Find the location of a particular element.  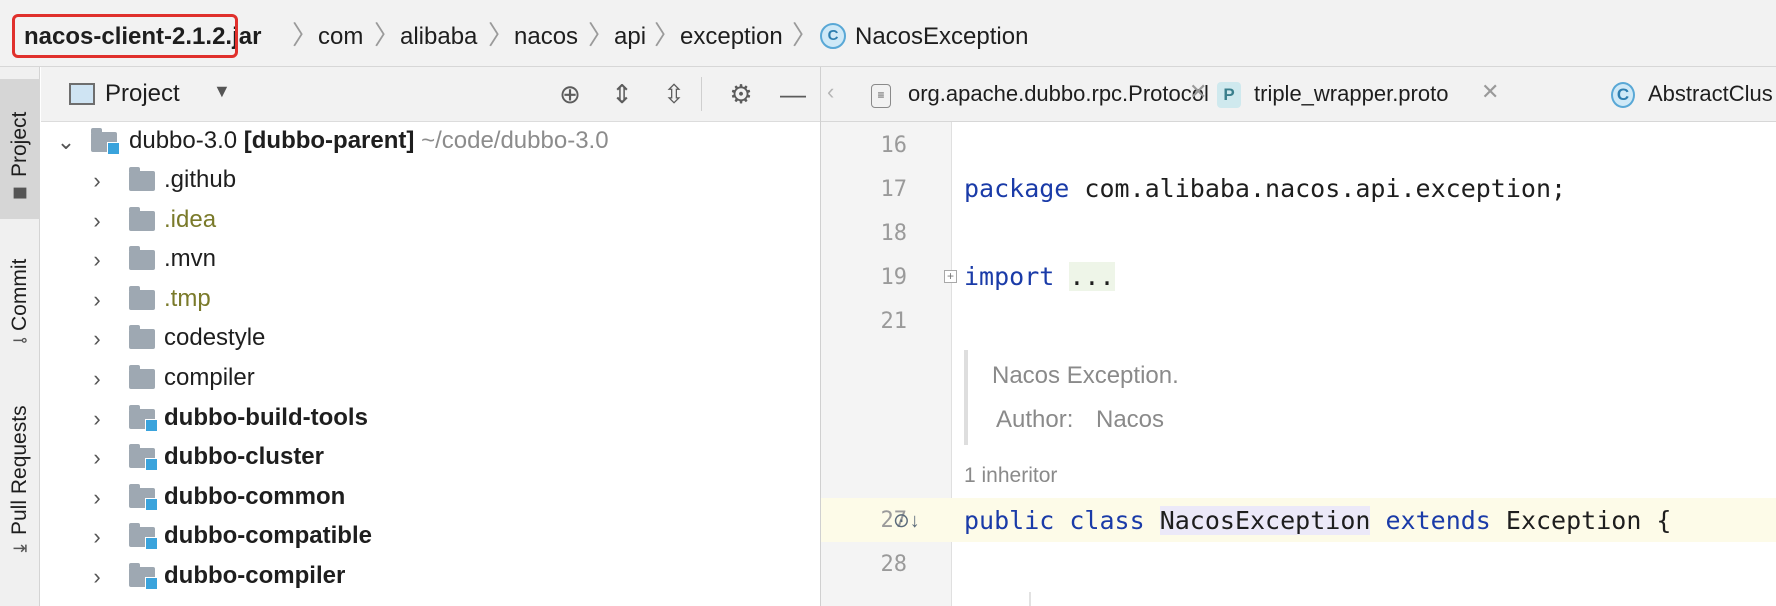

tree-item: › dubbo-build-tools is located at coordinates (430, 418).